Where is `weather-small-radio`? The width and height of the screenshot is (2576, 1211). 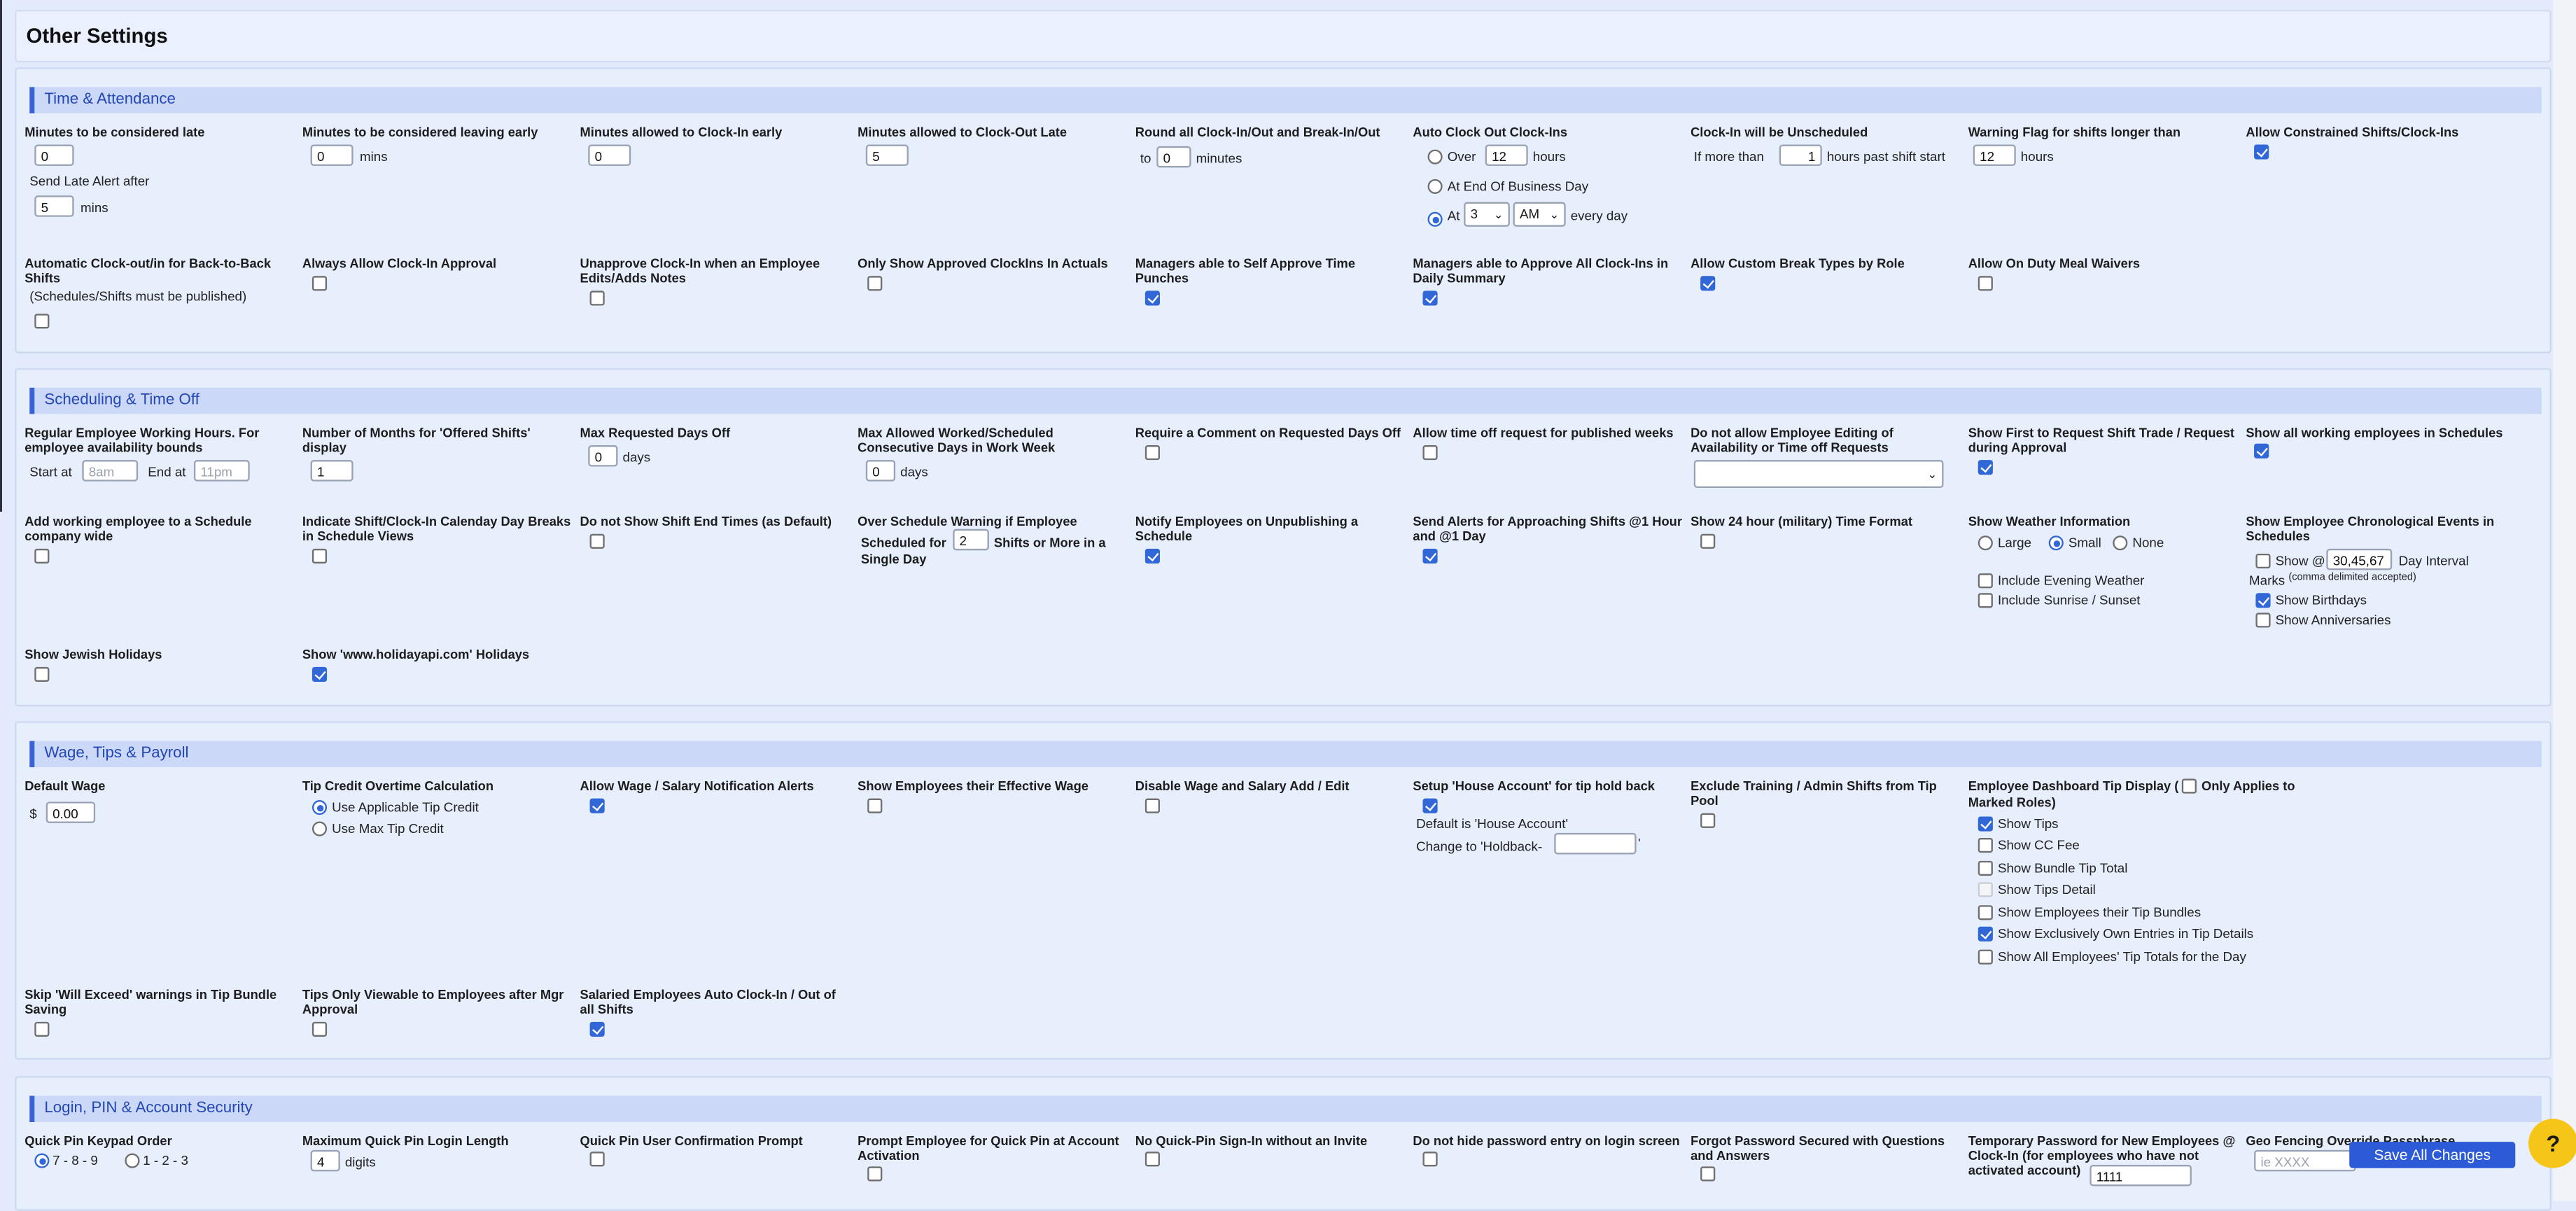 weather-small-radio is located at coordinates (2056, 543).